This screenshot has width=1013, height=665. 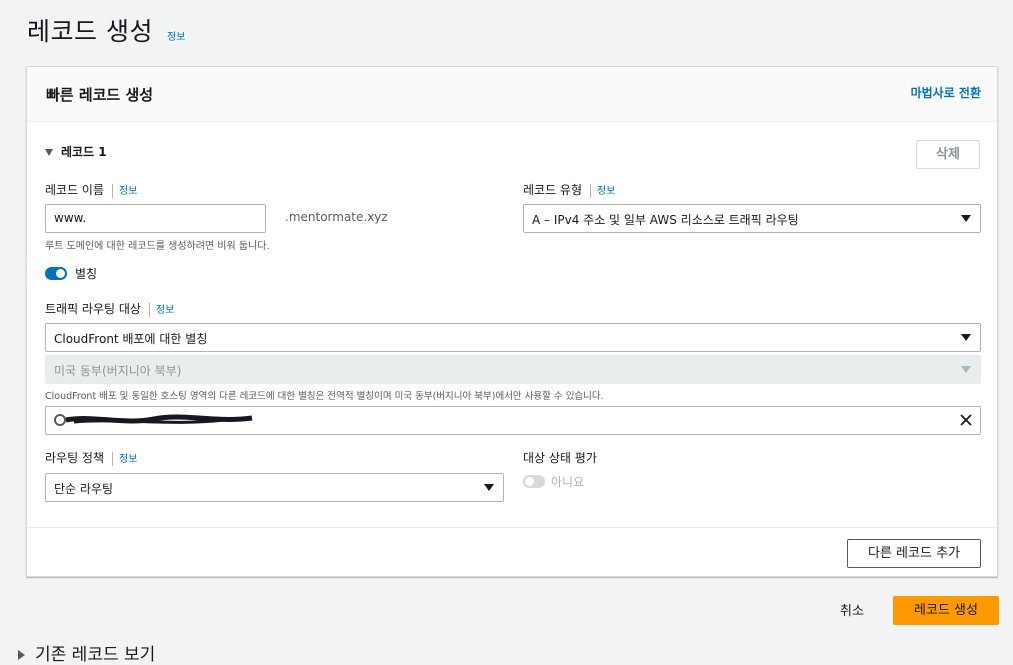 I want to click on cancel-button: 취소, so click(x=852, y=609).